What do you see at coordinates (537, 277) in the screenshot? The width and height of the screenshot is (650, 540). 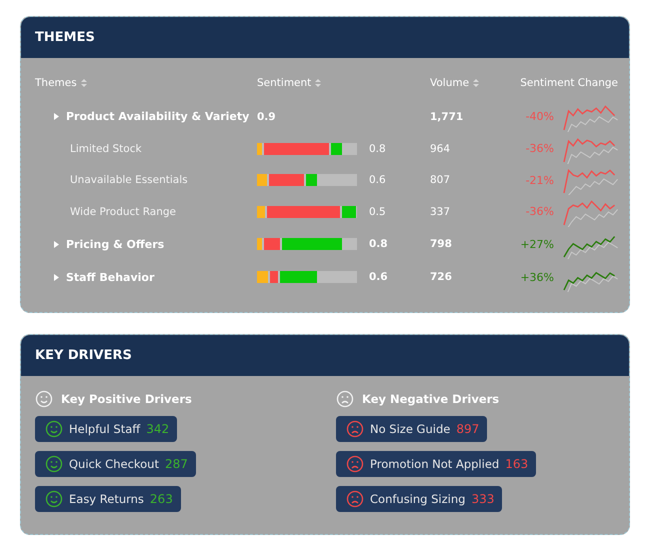 I see `change-percent: +36%` at bounding box center [537, 277].